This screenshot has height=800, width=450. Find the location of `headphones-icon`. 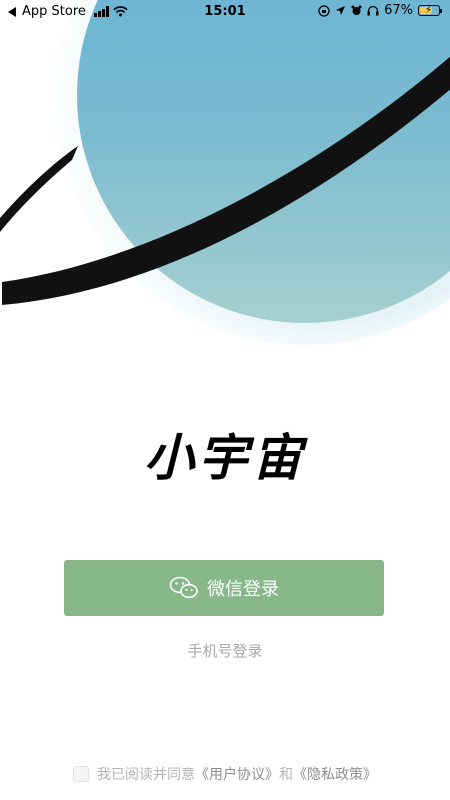

headphones-icon is located at coordinates (373, 10).